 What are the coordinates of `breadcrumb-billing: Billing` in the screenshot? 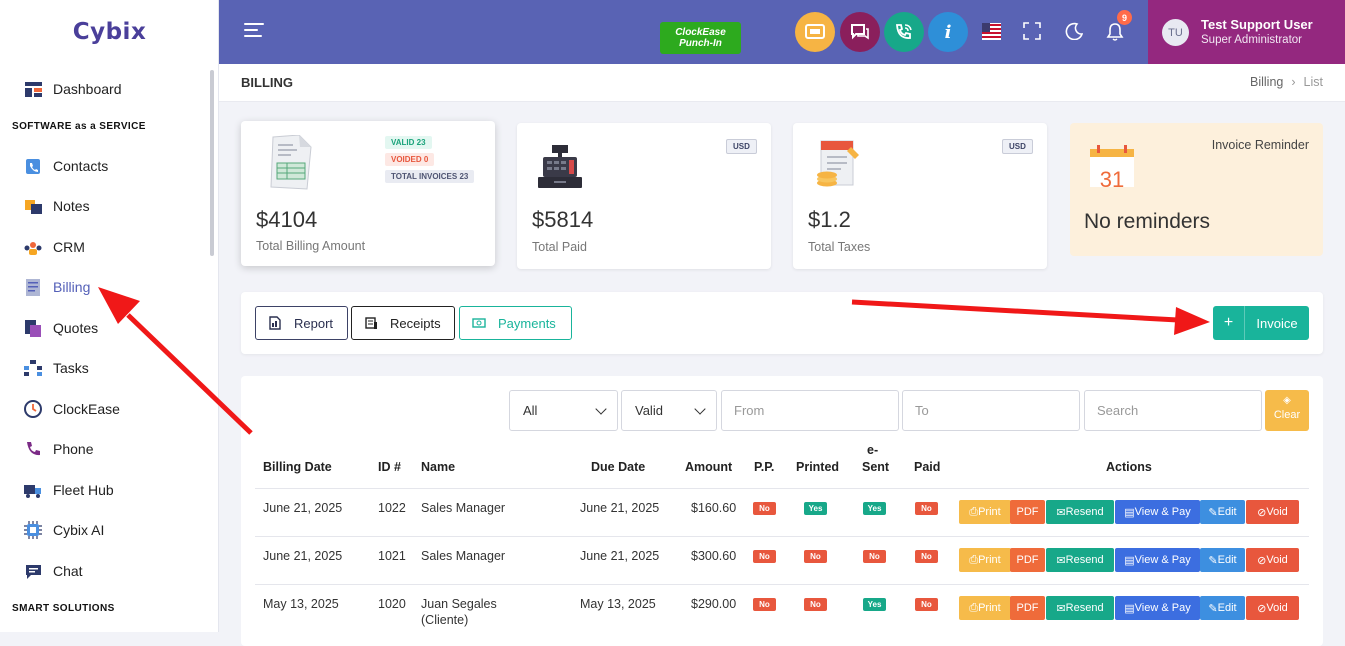 It's located at (1266, 82).